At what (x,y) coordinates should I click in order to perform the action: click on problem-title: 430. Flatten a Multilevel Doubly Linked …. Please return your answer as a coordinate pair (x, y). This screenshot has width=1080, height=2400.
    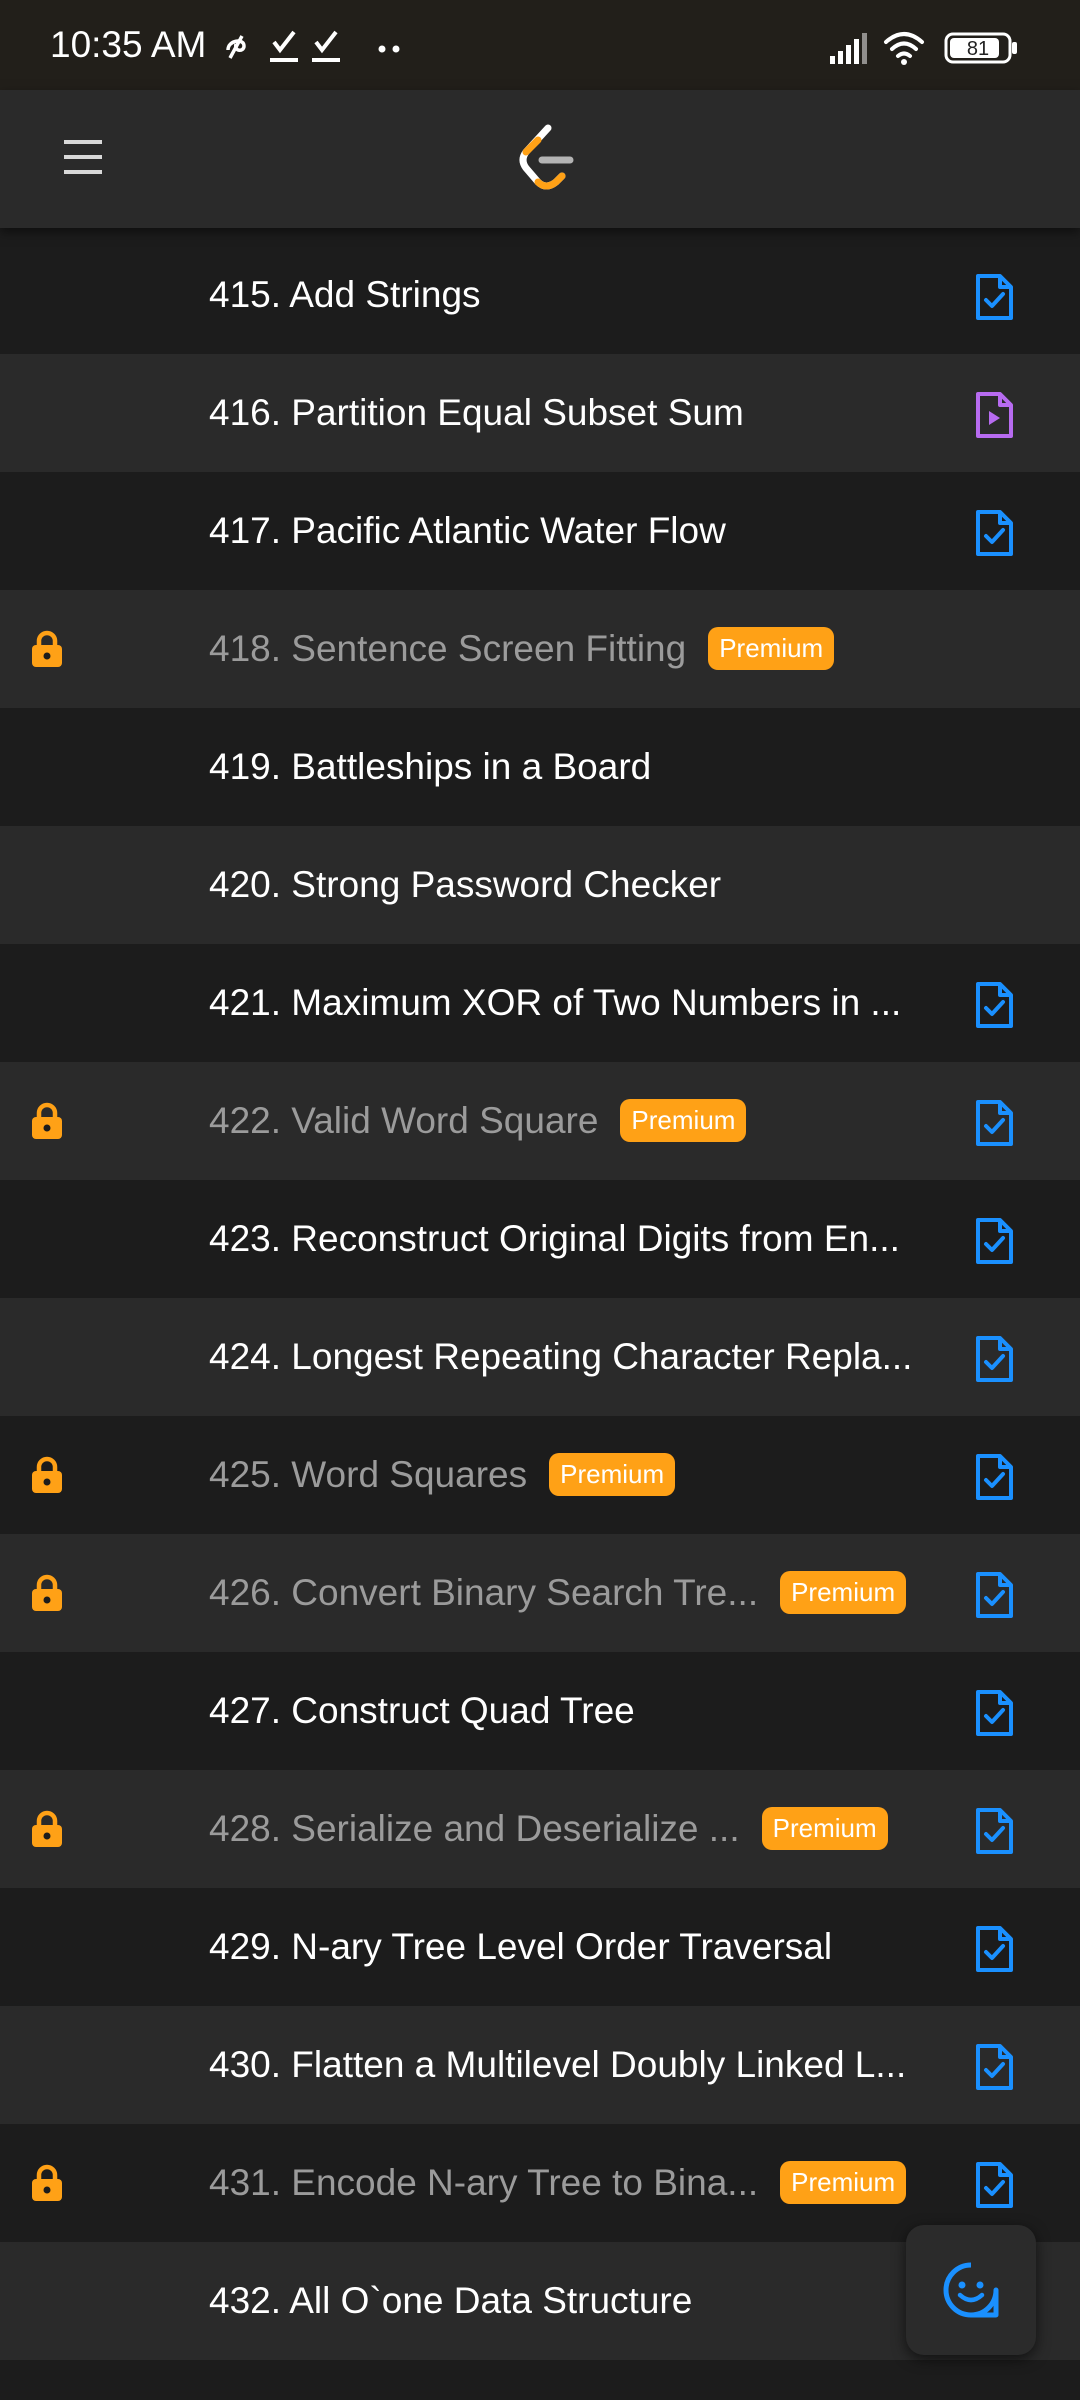
    Looking at the image, I should click on (558, 2064).